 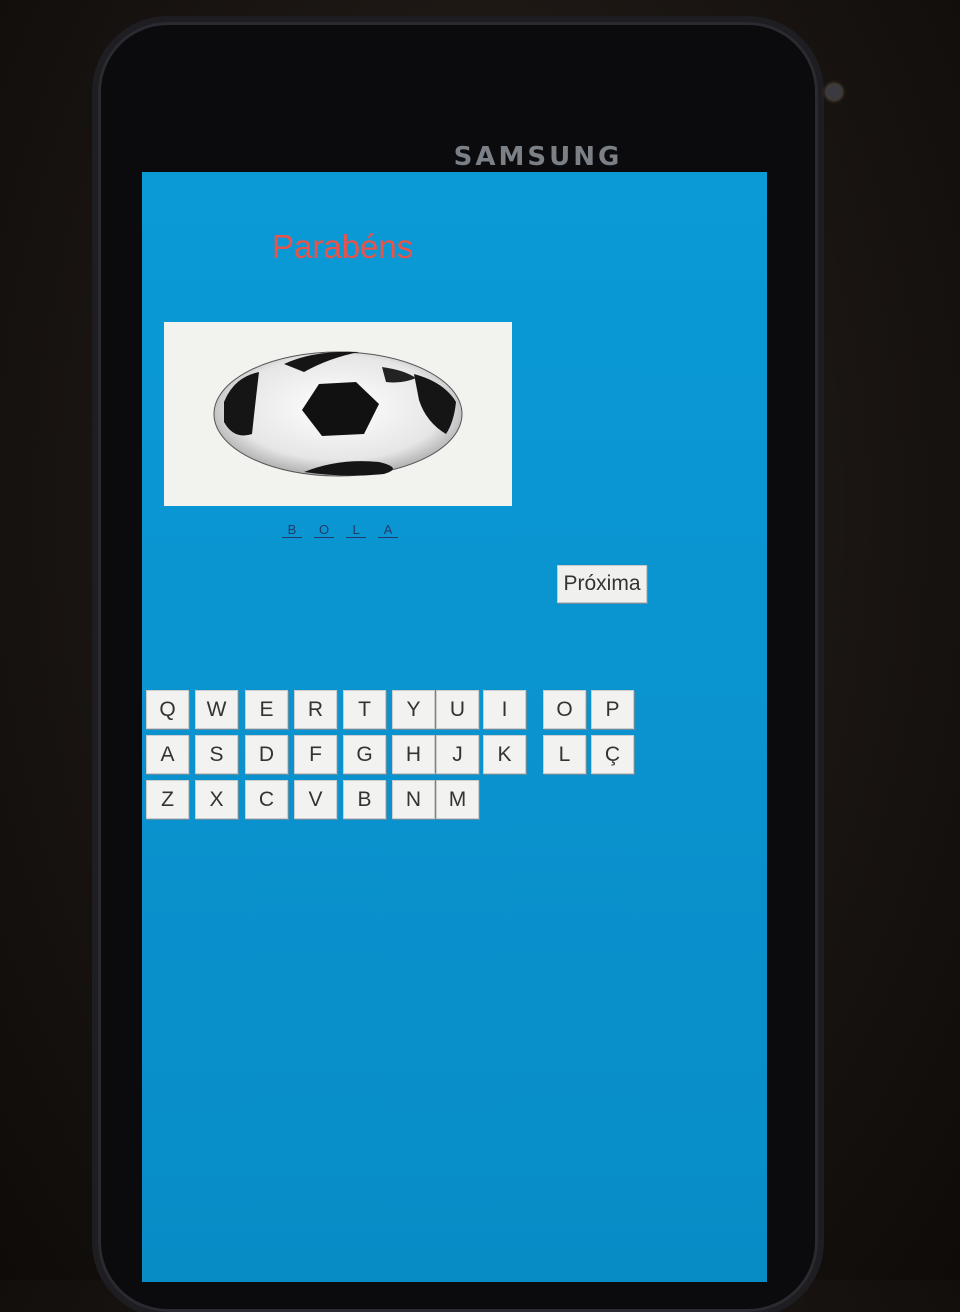 I want to click on congrats-title: Parabéns, so click(x=343, y=246).